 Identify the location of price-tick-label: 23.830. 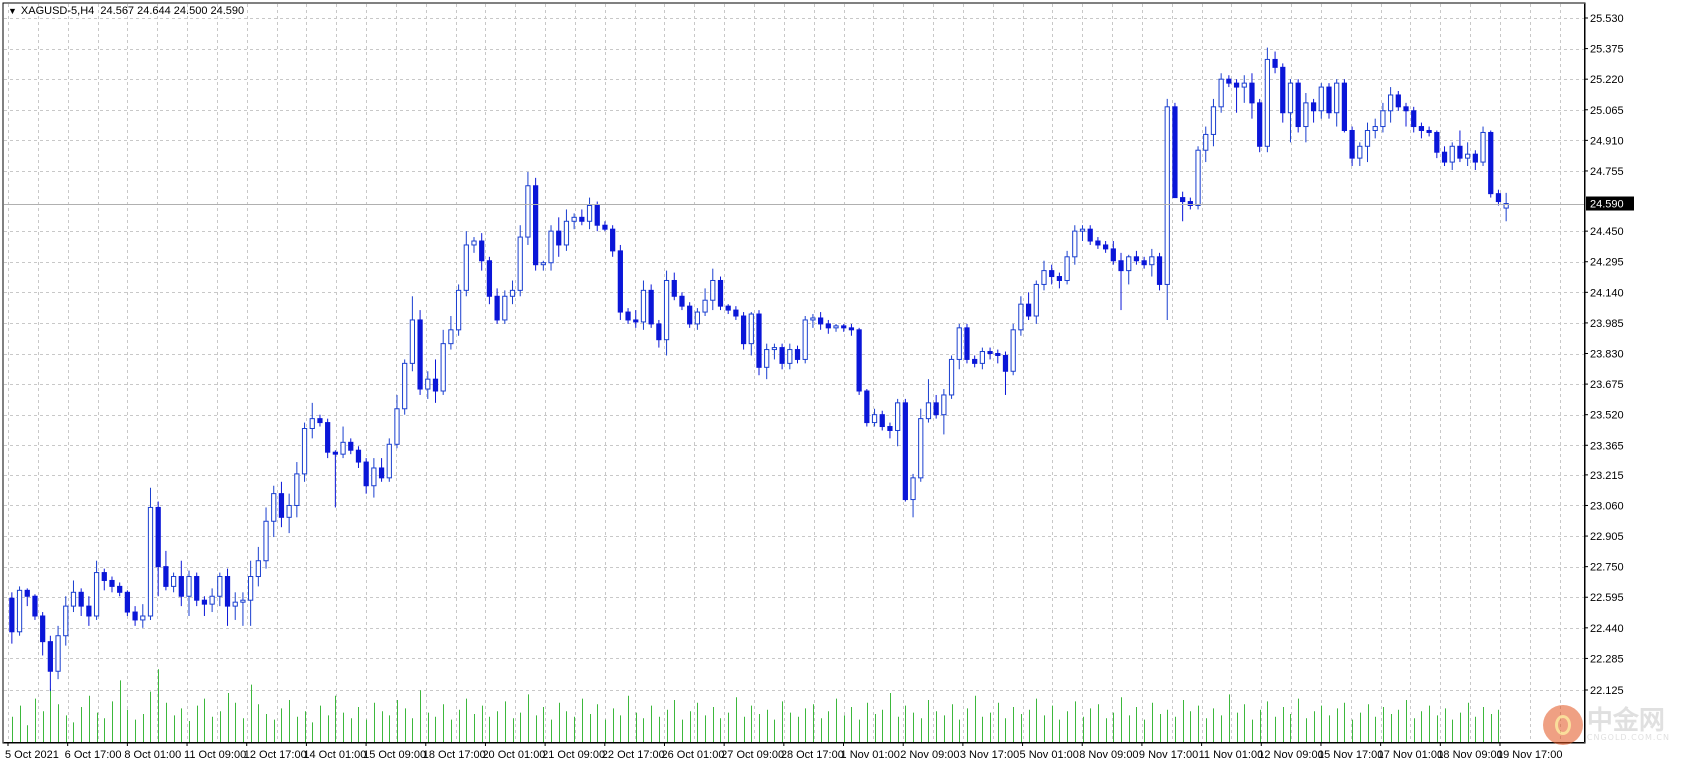
(1607, 355).